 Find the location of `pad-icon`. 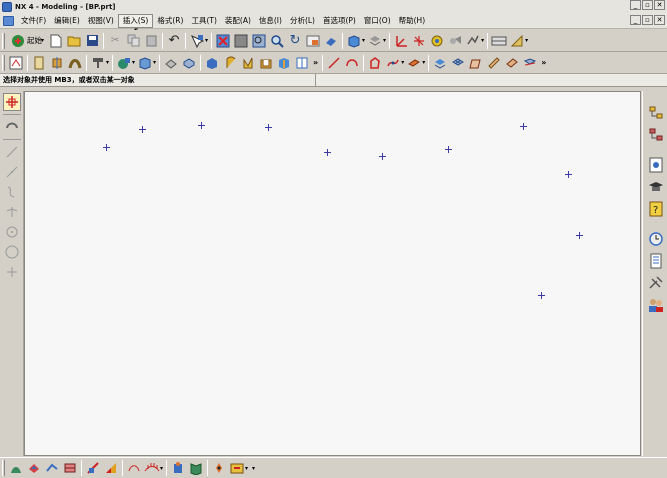

pad-icon is located at coordinates (248, 63).